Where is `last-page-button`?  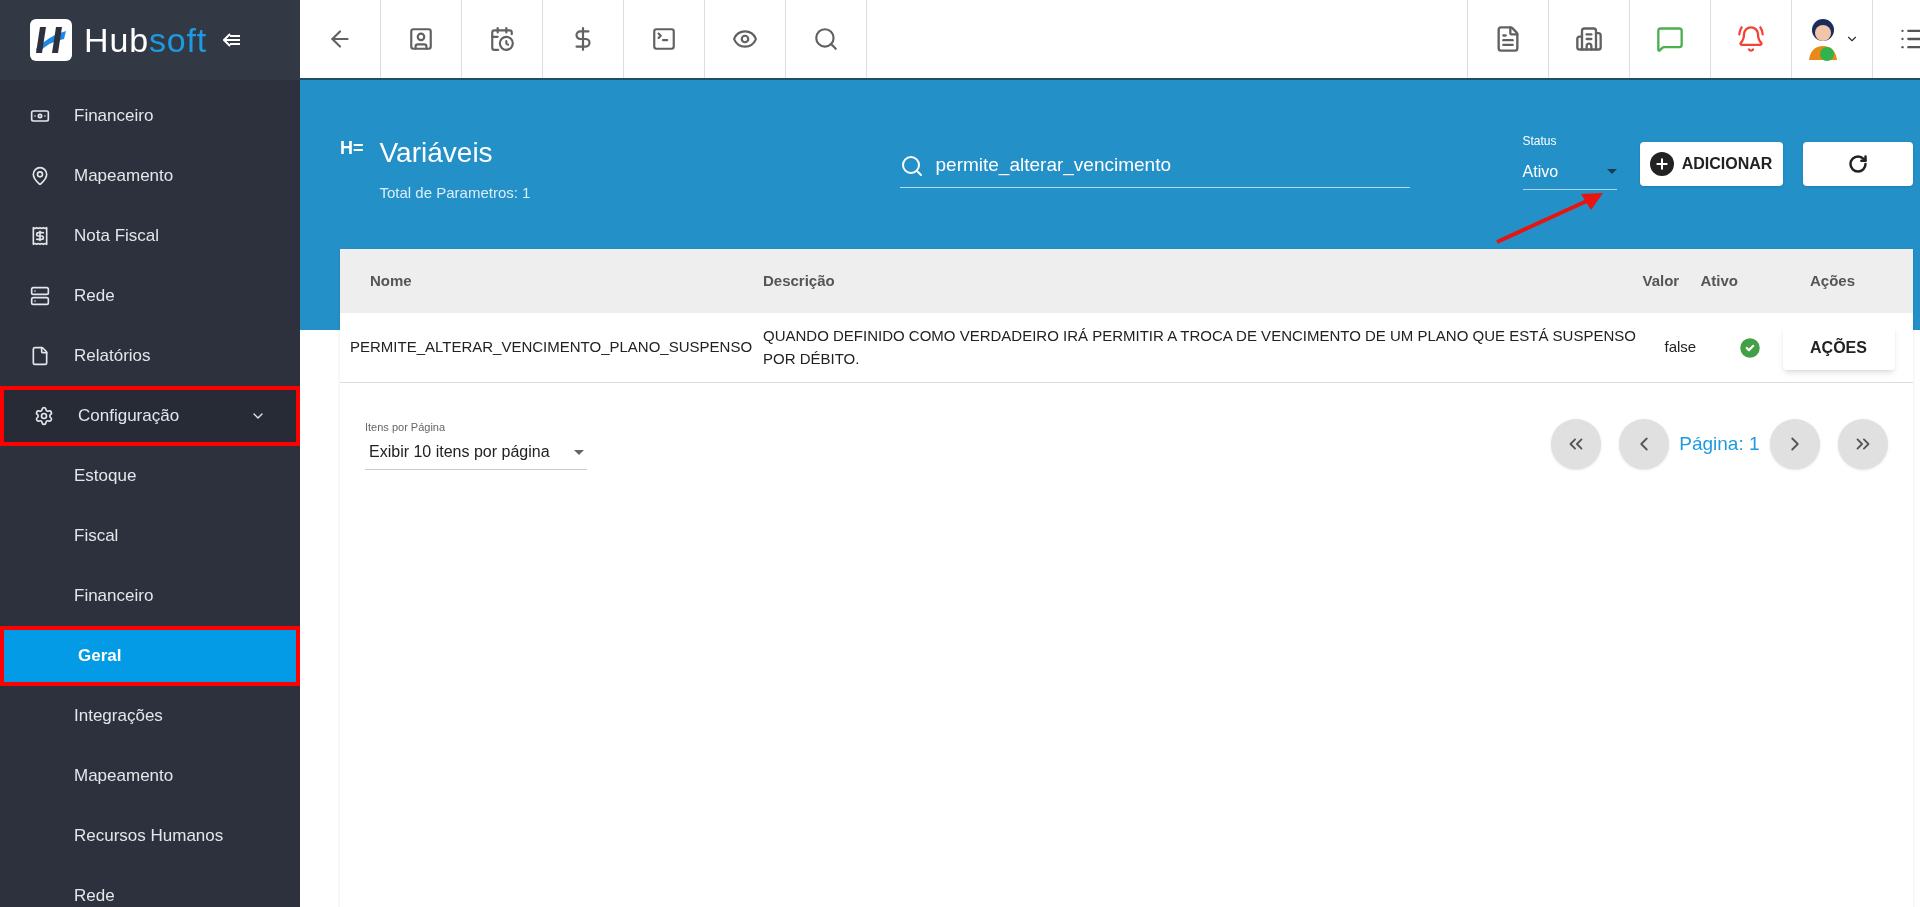 last-page-button is located at coordinates (1862, 444).